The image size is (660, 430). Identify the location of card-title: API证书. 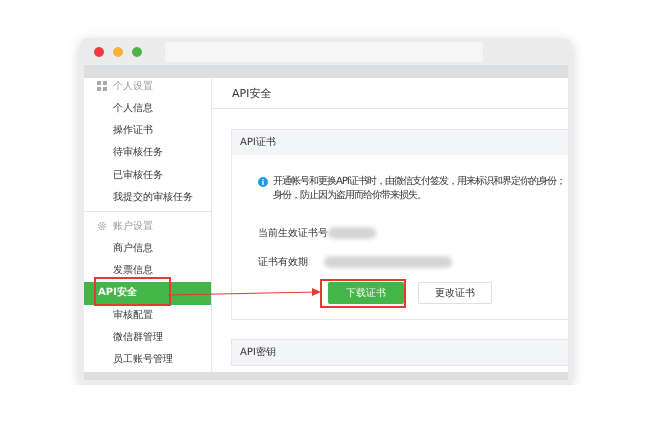
(400, 142).